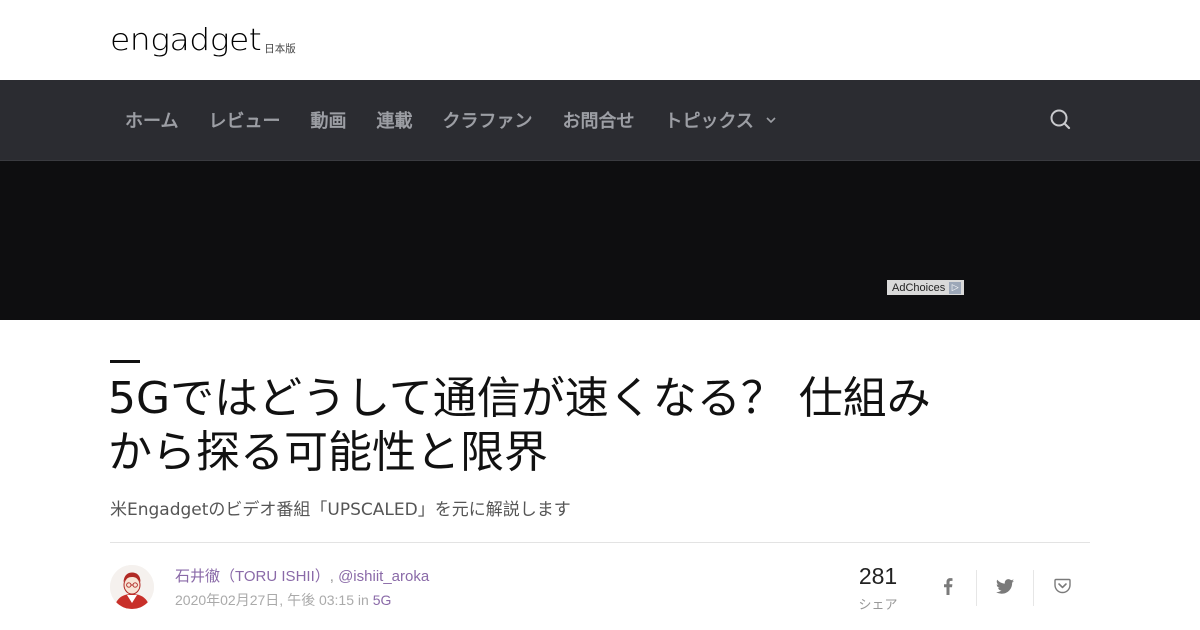 The width and height of the screenshot is (1200, 630). What do you see at coordinates (878, 576) in the screenshot?
I see `share-count: 281` at bounding box center [878, 576].